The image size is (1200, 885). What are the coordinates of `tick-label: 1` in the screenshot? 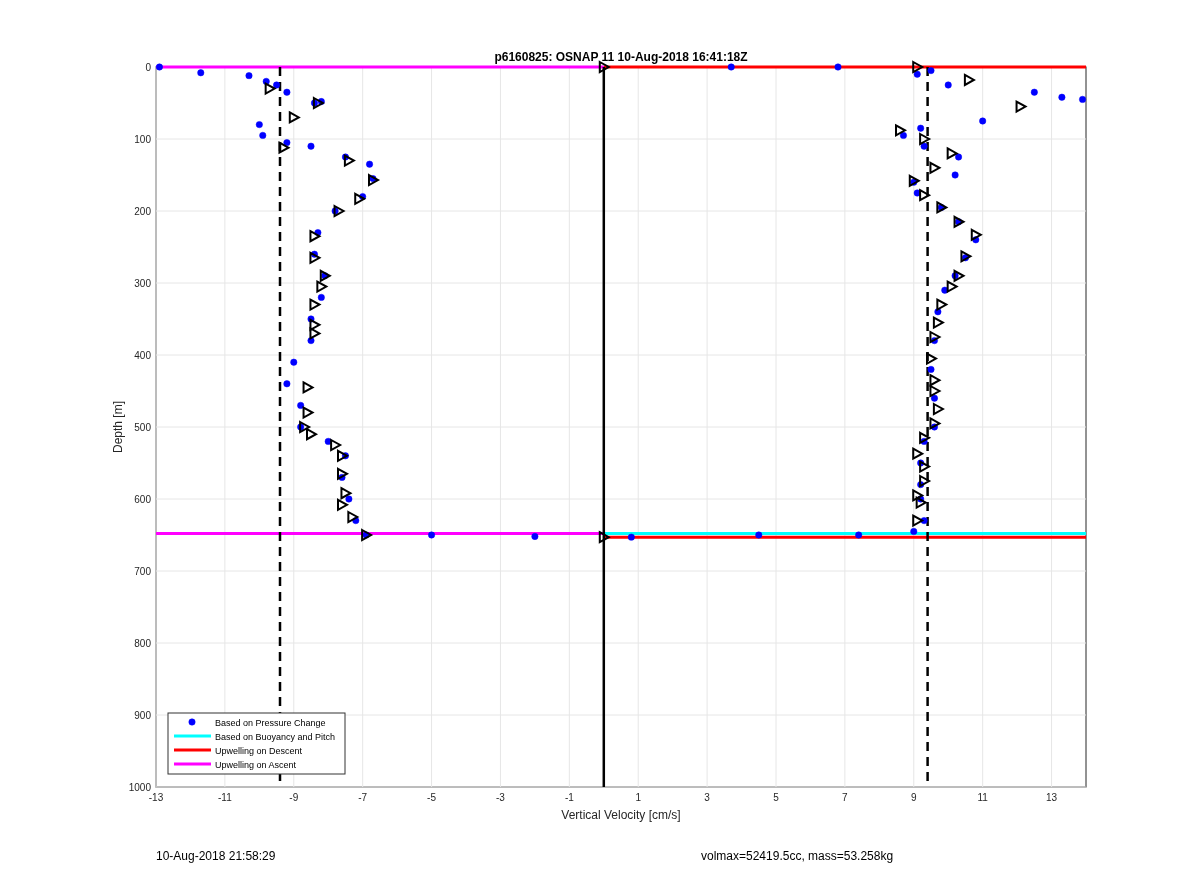 It's located at (638, 797).